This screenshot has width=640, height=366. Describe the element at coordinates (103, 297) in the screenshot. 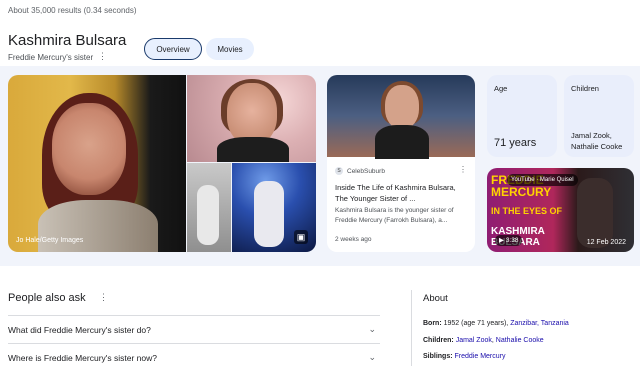

I see `paa-more-icon: ⋮` at that location.